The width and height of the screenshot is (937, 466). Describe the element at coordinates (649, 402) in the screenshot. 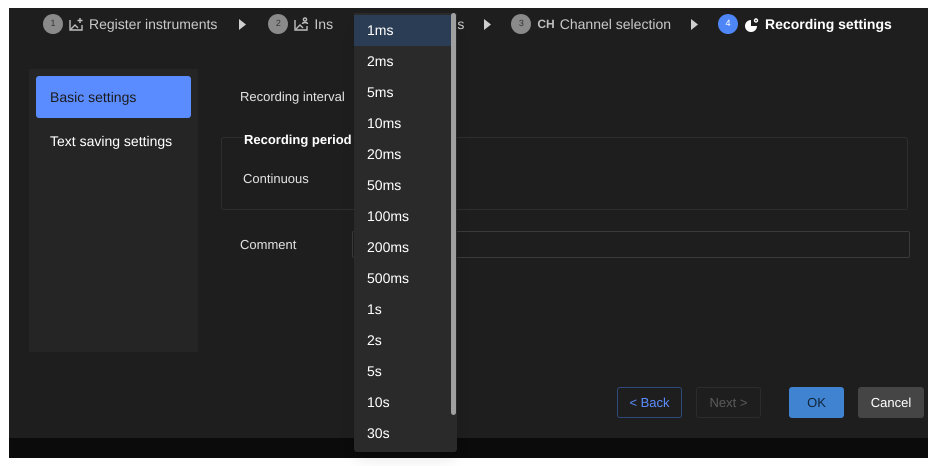

I see `dialog-button: < Back` at that location.